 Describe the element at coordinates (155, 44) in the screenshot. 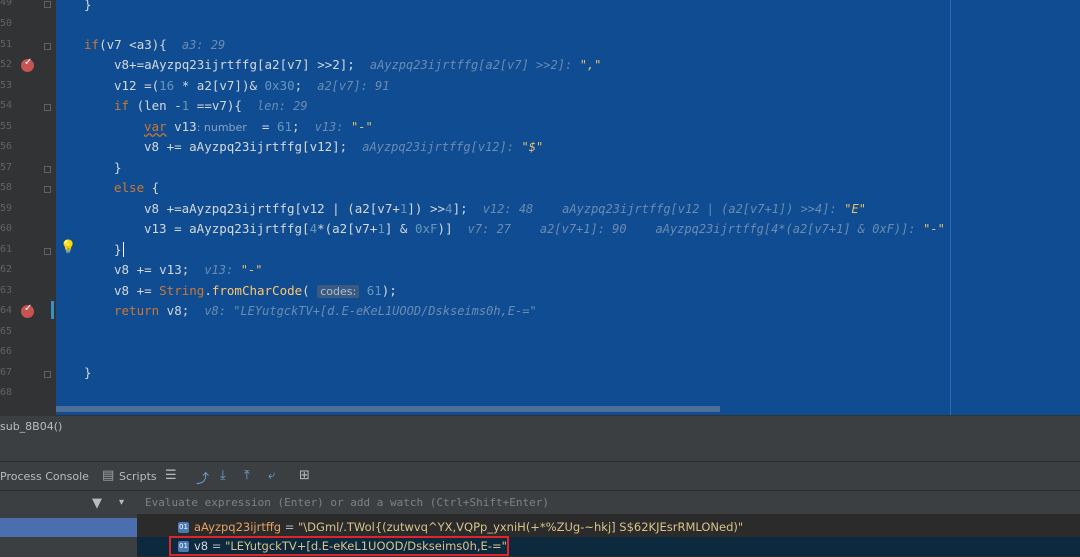

I see `code-line: if(v7 <a3){ a3: 29` at that location.